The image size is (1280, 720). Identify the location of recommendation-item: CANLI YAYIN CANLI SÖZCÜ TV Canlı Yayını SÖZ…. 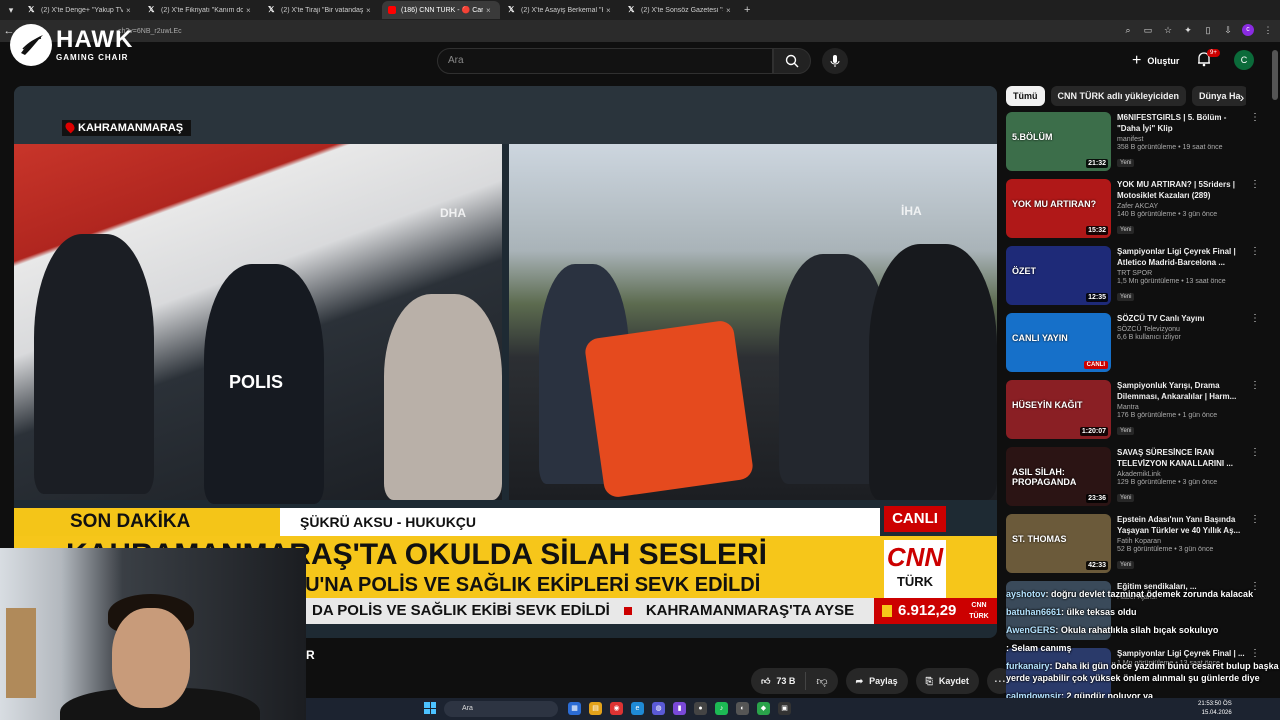
(1137, 346).